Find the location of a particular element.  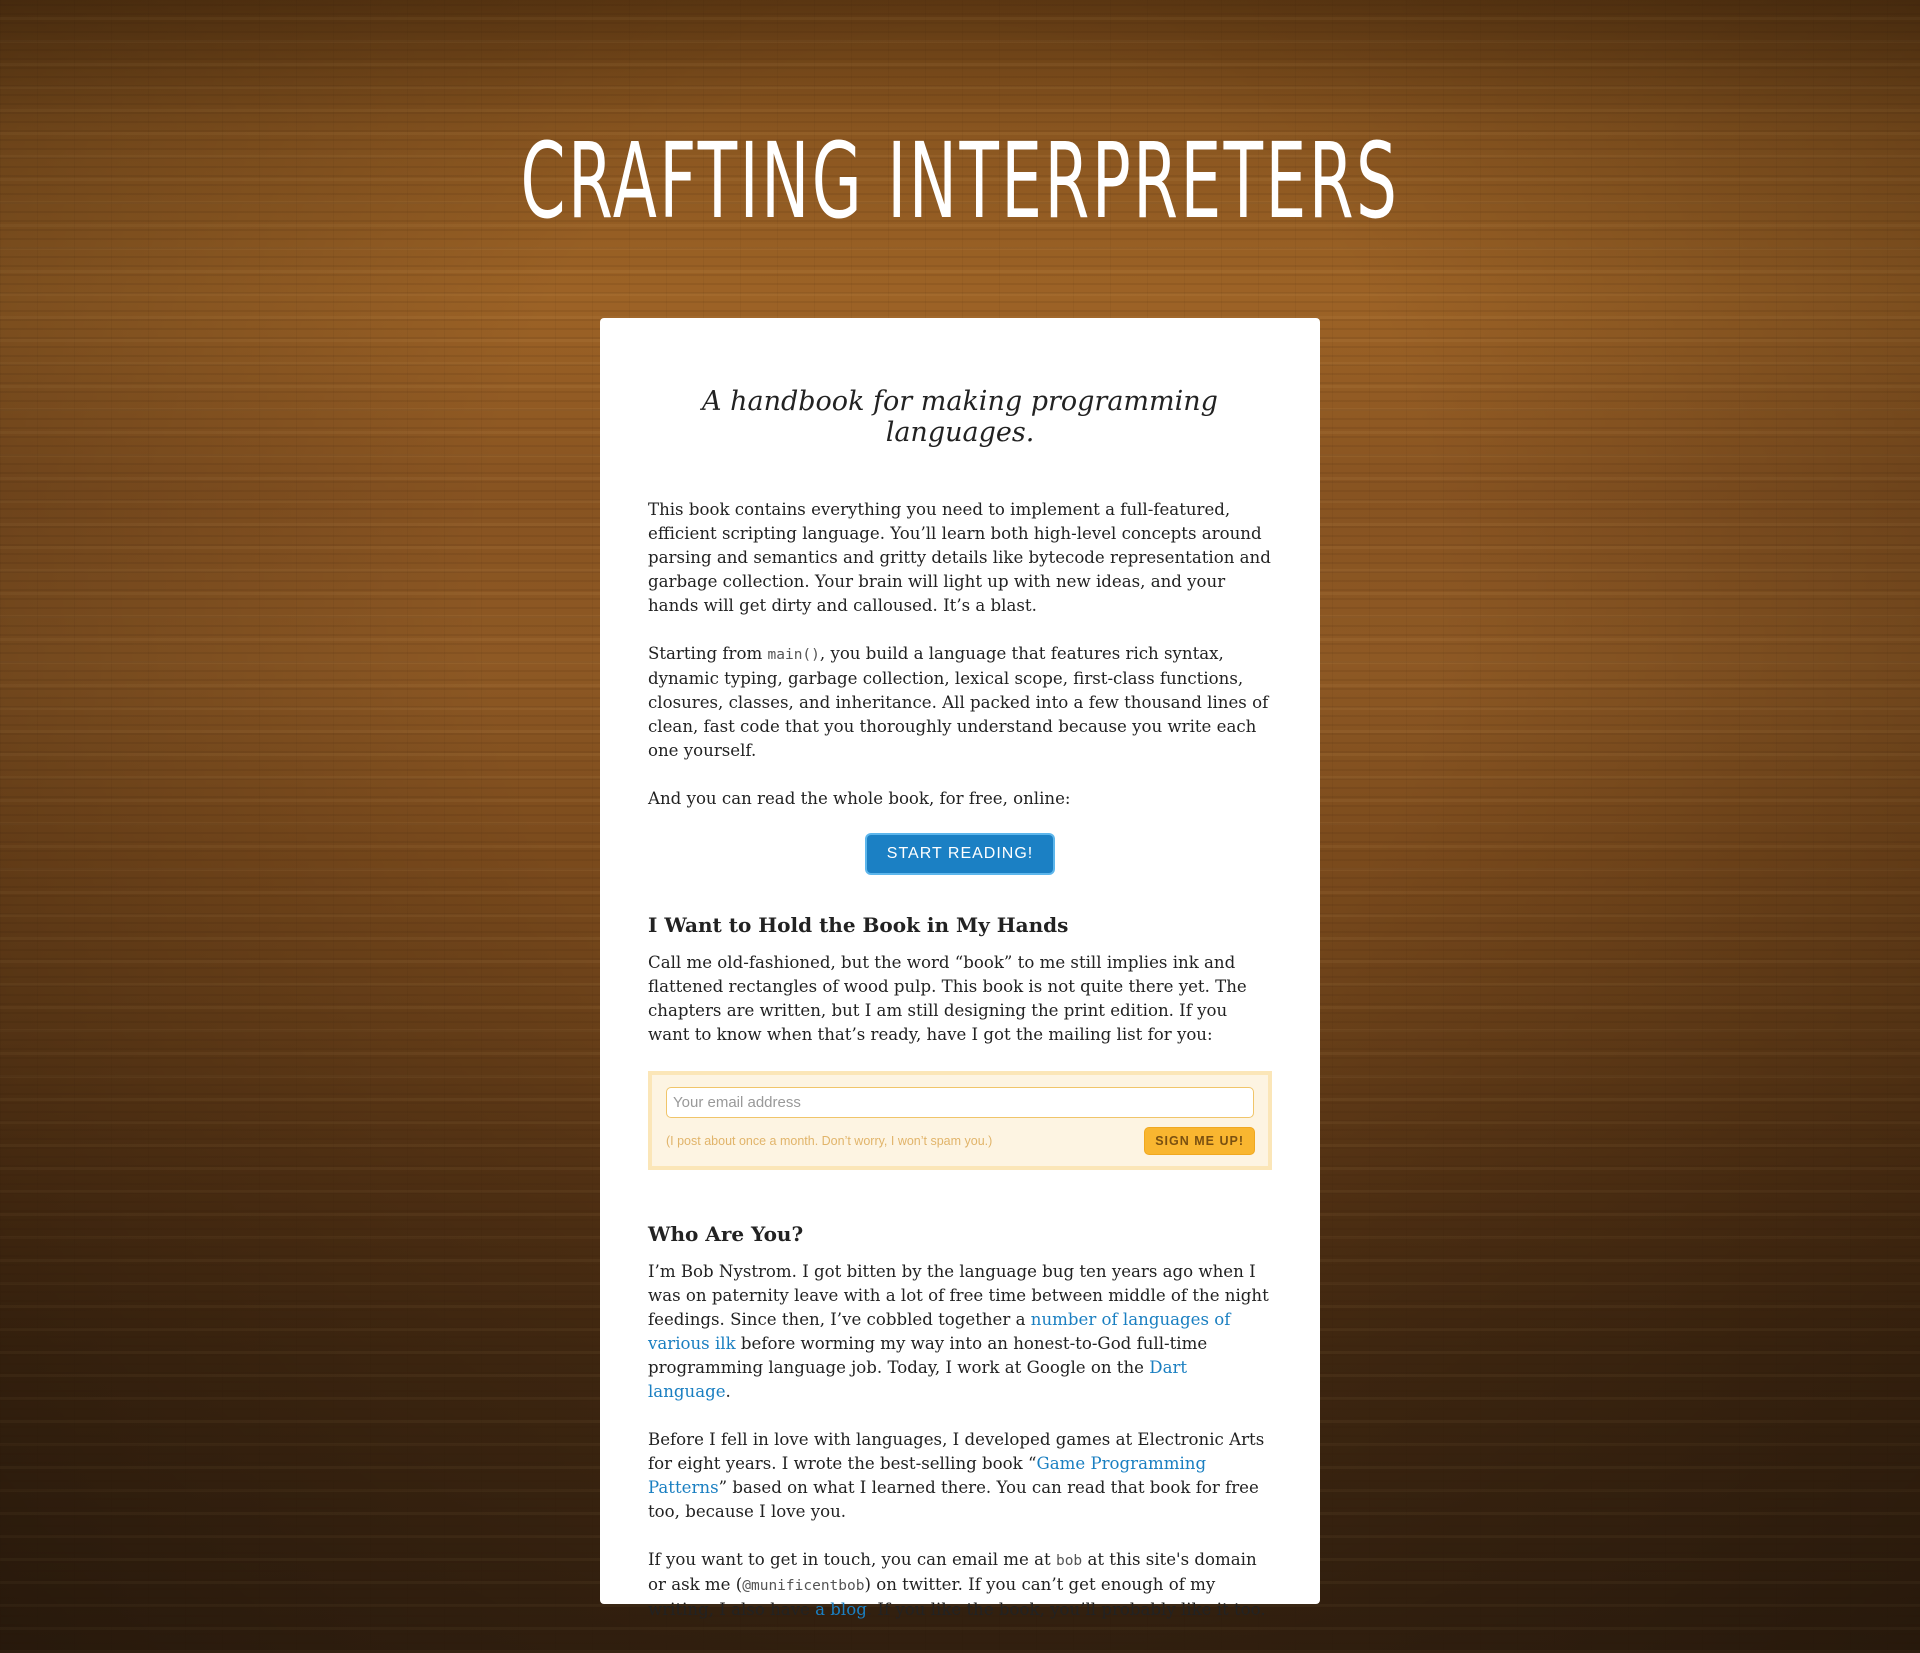

site-title: CRAFTING INTERPRETERS is located at coordinates (960, 181).